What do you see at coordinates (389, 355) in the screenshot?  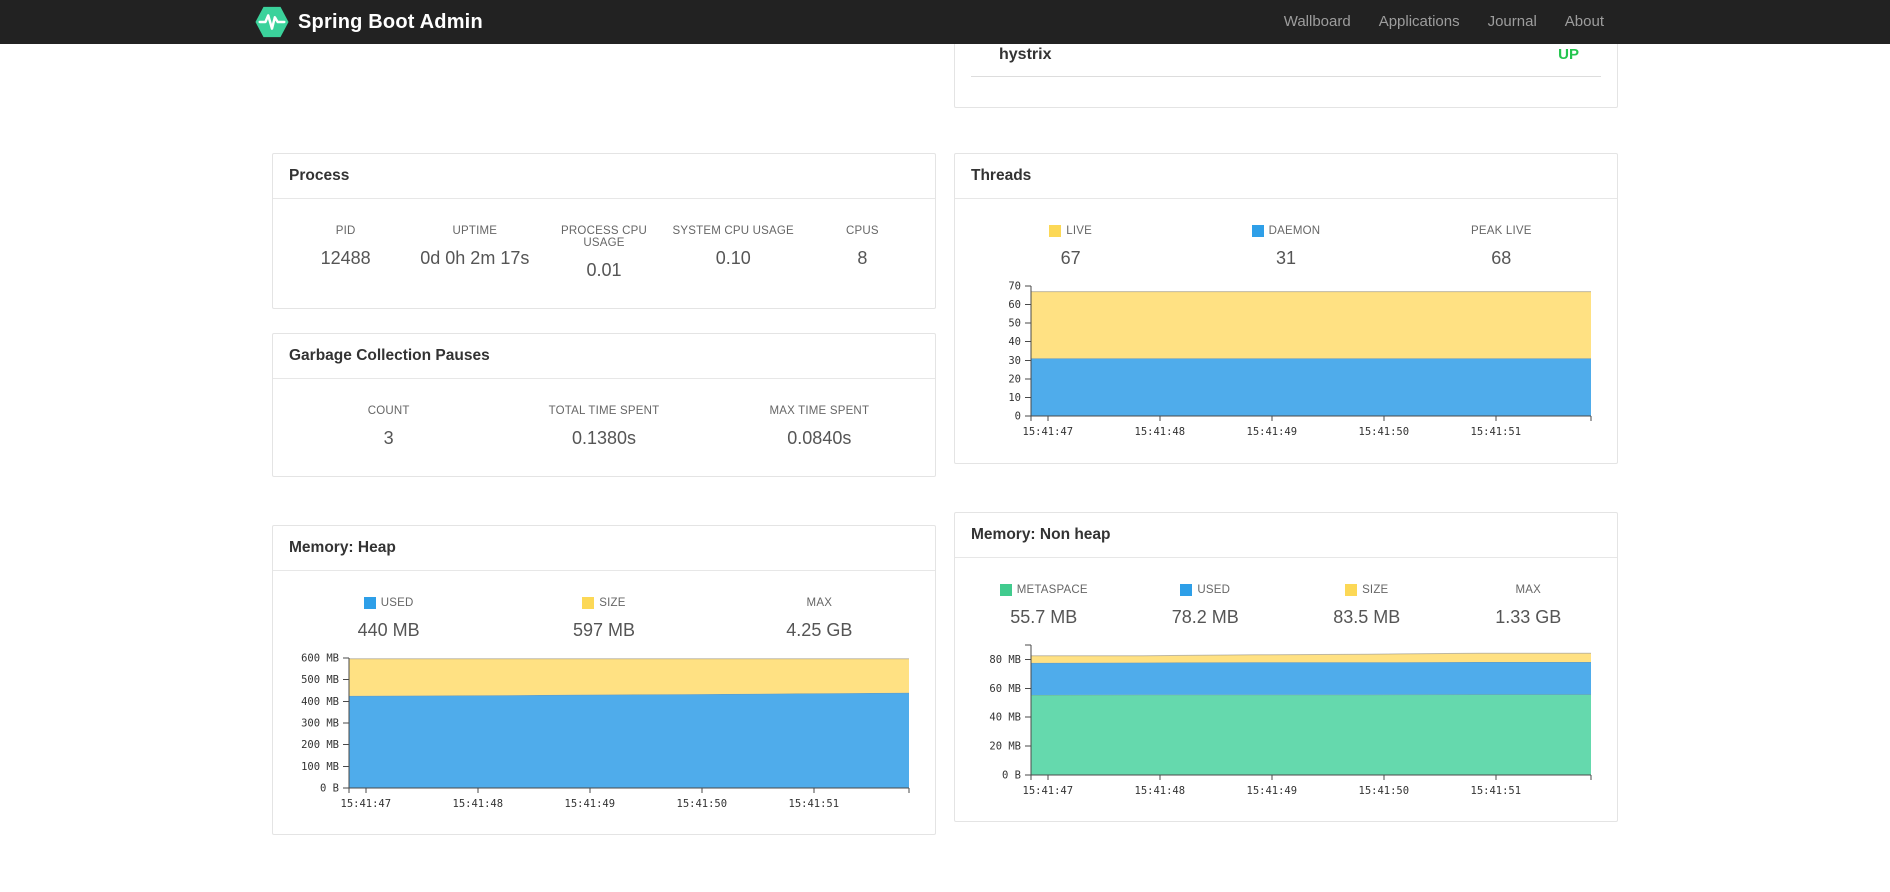 I see `panel-title: Garbage Collection Pauses` at bounding box center [389, 355].